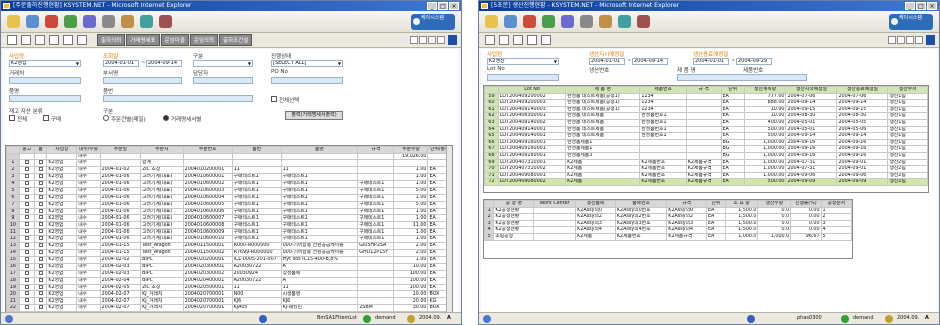 This screenshot has height=325, width=940. What do you see at coordinates (223, 63) in the screenshot?
I see `type-select` at bounding box center [223, 63].